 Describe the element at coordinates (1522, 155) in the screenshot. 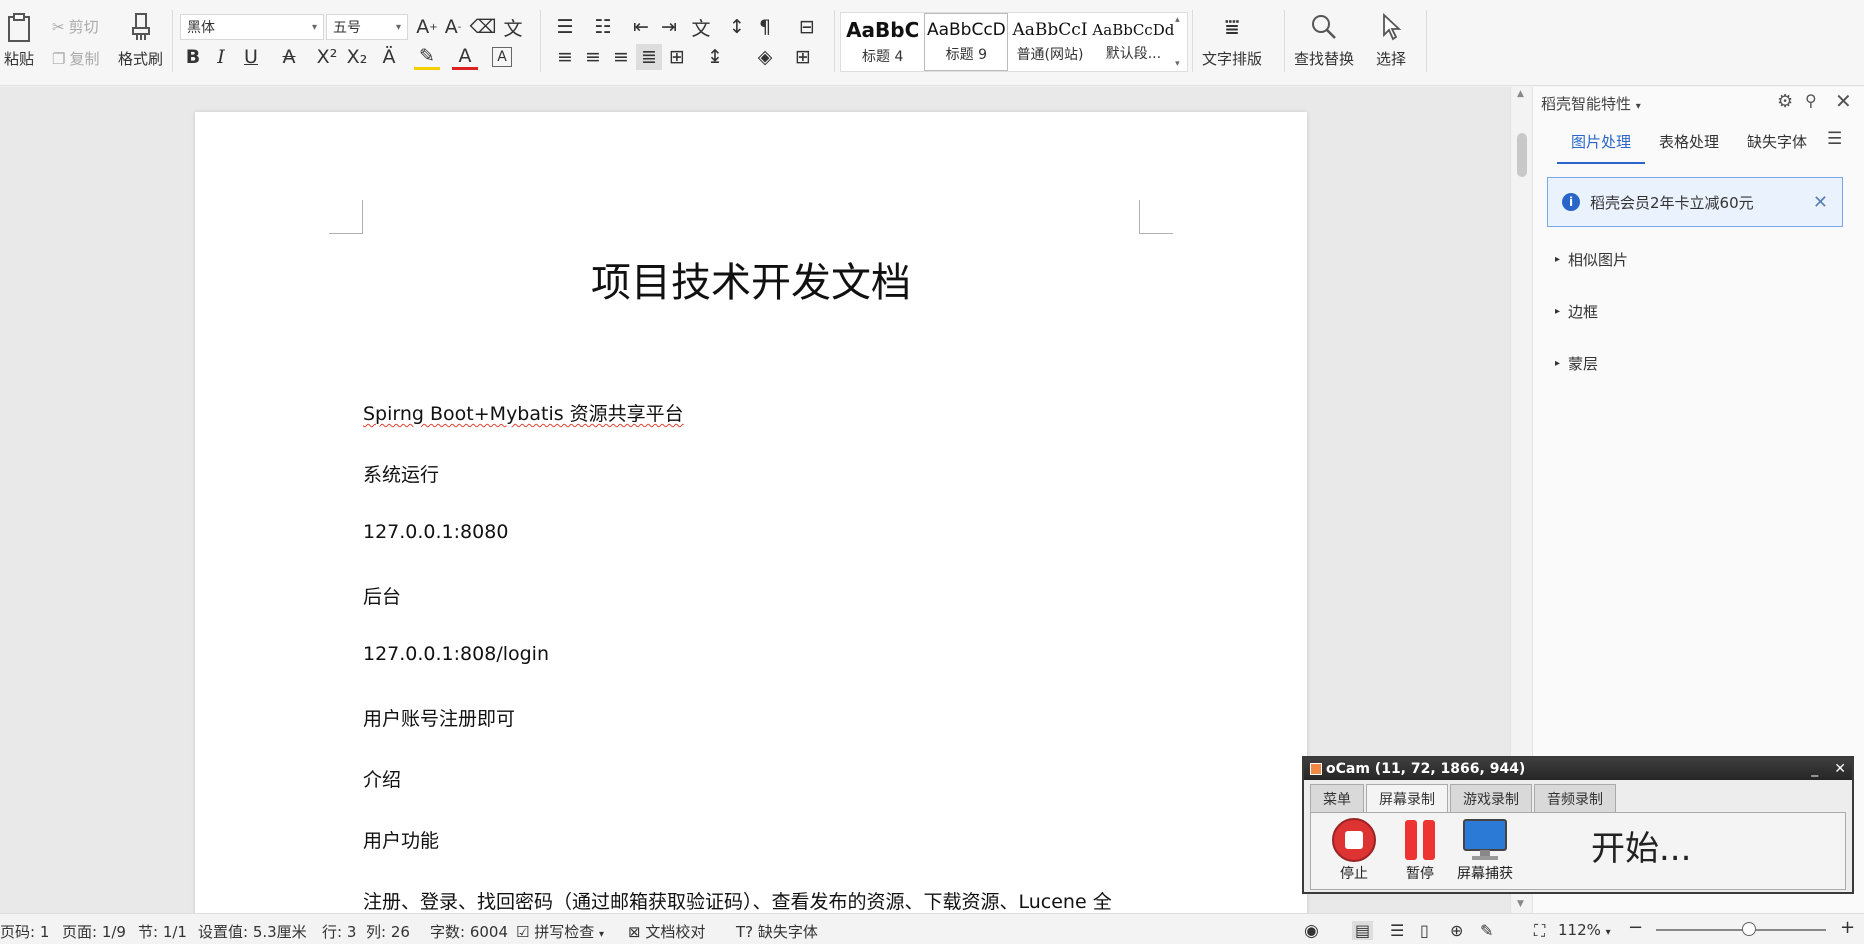

I see `scrollbar-thumb` at that location.